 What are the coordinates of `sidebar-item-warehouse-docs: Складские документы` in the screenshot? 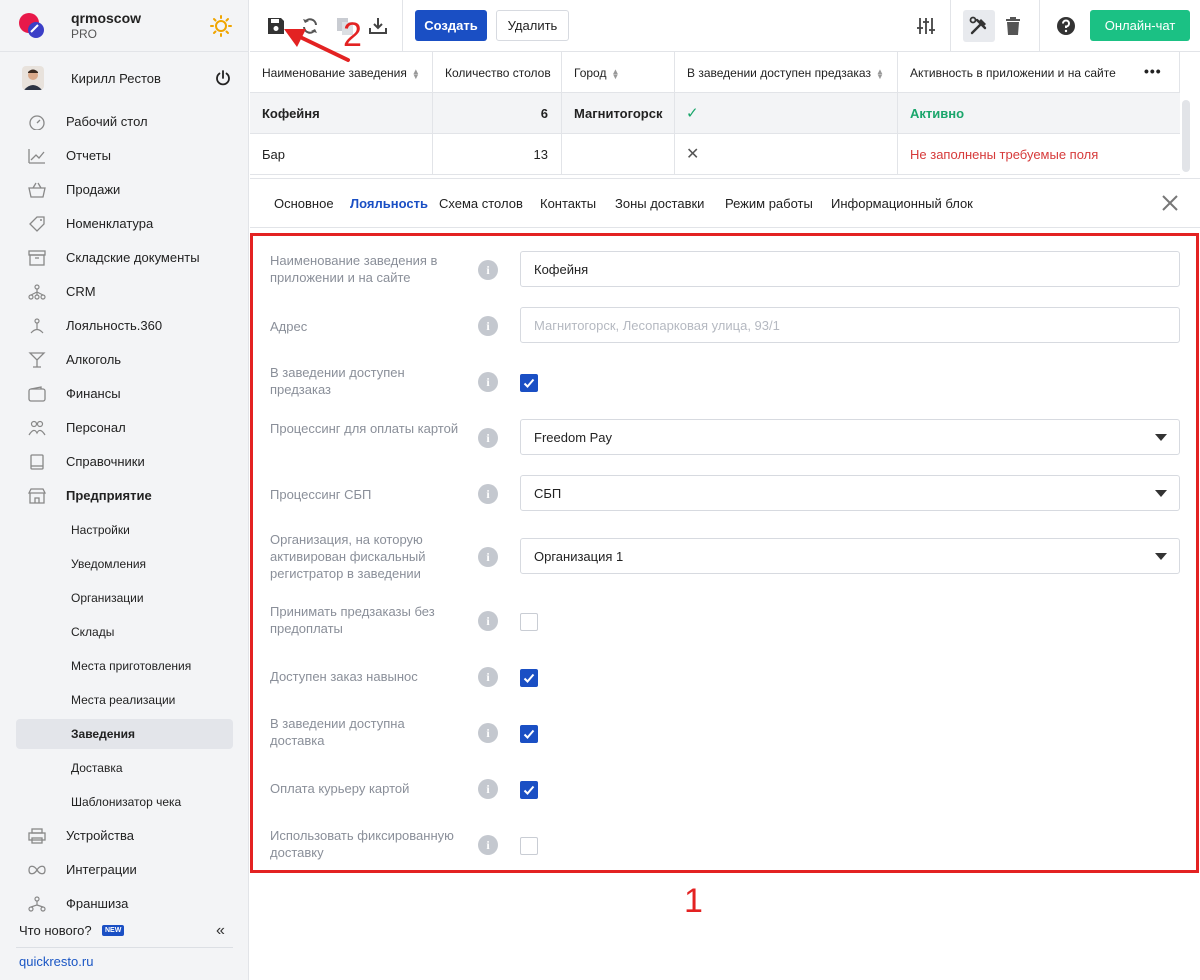 It's located at (124, 258).